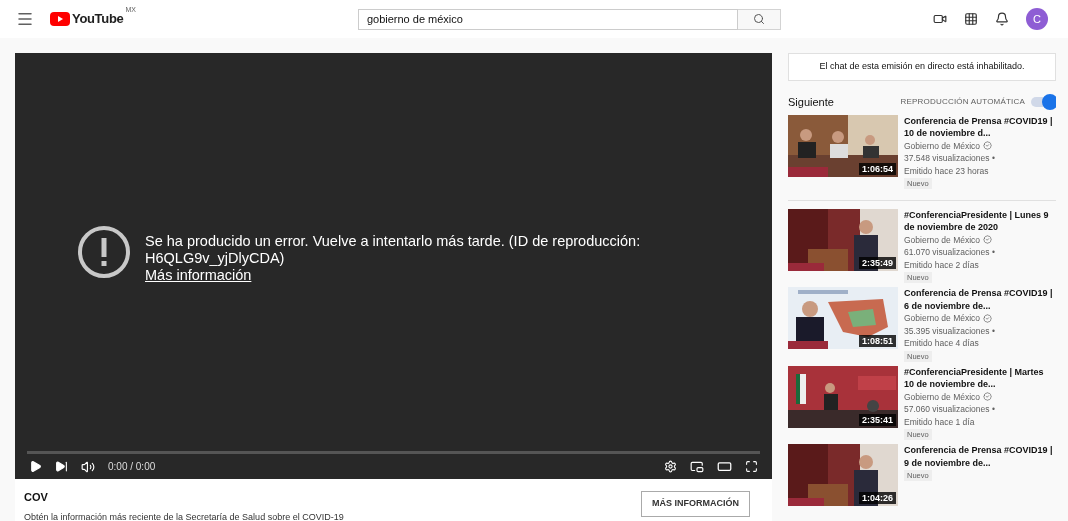 The image size is (1068, 521). Describe the element at coordinates (184, 515) in the screenshot. I see `info-text: Obtén la información más reciente de la Secretaría de Salud sobre el COVID-19` at that location.